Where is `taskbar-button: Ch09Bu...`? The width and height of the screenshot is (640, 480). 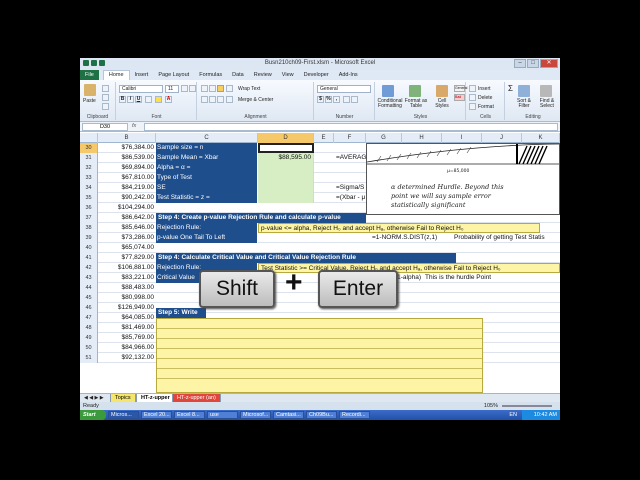
taskbar-button: Ch09Bu... is located at coordinates (321, 415).